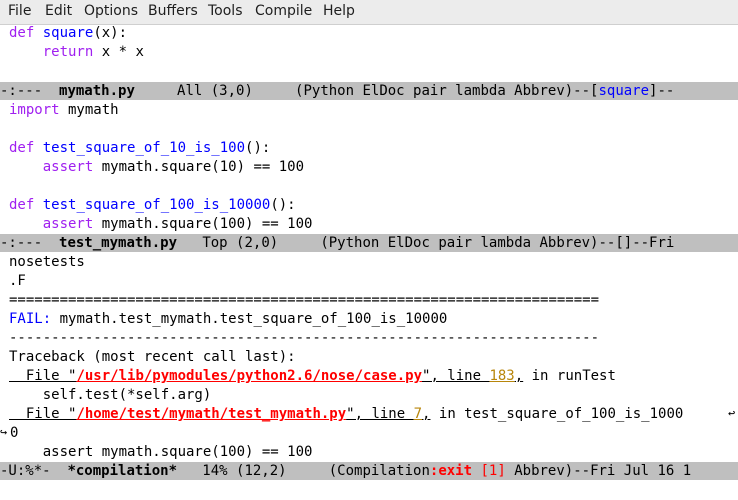 The height and width of the screenshot is (500, 738). I want to click on code-text: x * x, so click(118, 52).